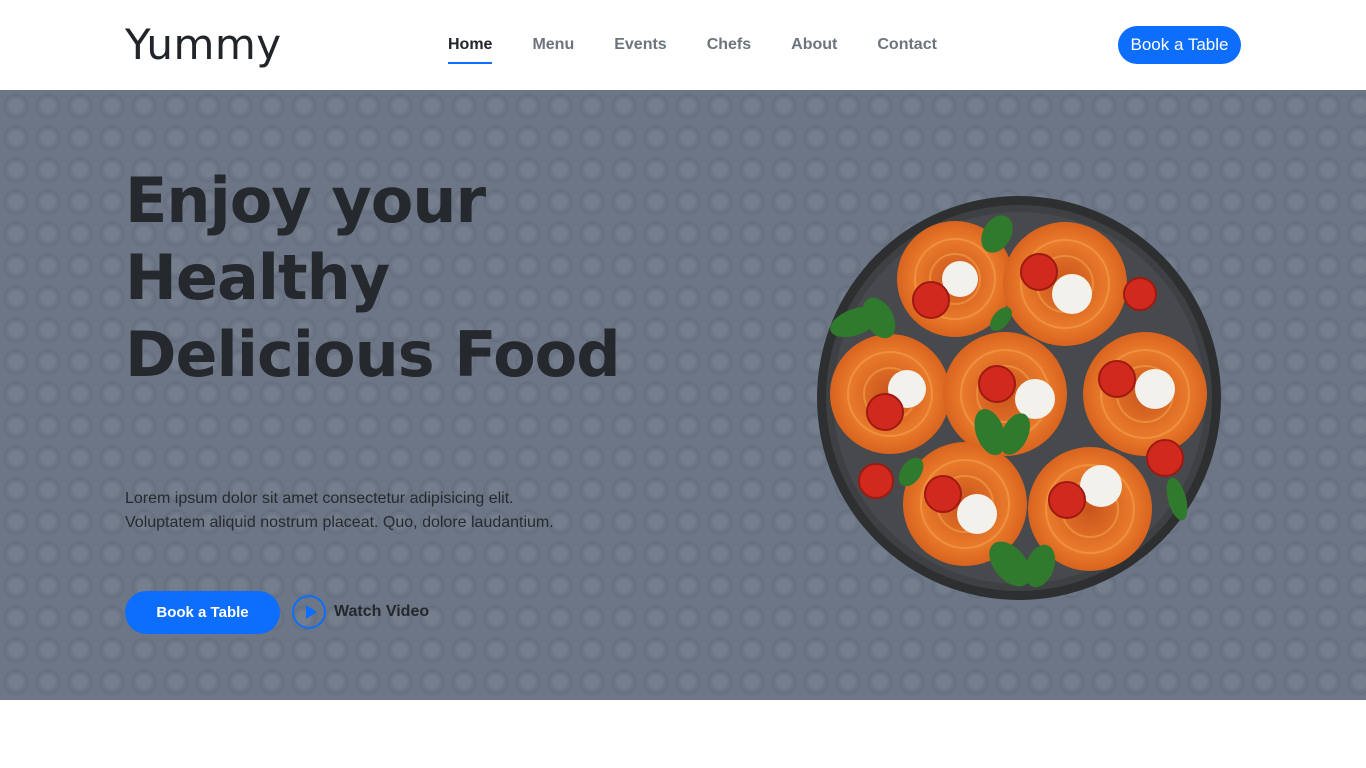 This screenshot has width=1366, height=768. I want to click on main-nav: Home Menu Events Chefs About Contact, so click(712, 45).